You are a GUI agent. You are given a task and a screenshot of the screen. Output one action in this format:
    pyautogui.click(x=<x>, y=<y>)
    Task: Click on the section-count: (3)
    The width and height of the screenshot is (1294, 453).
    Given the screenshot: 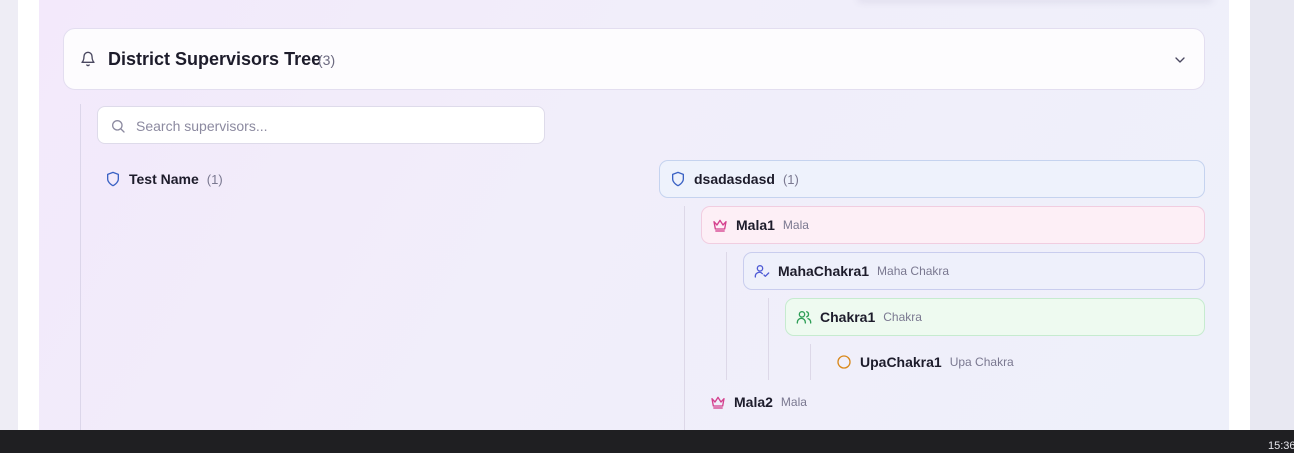 What is the action you would take?
    pyautogui.click(x=327, y=60)
    